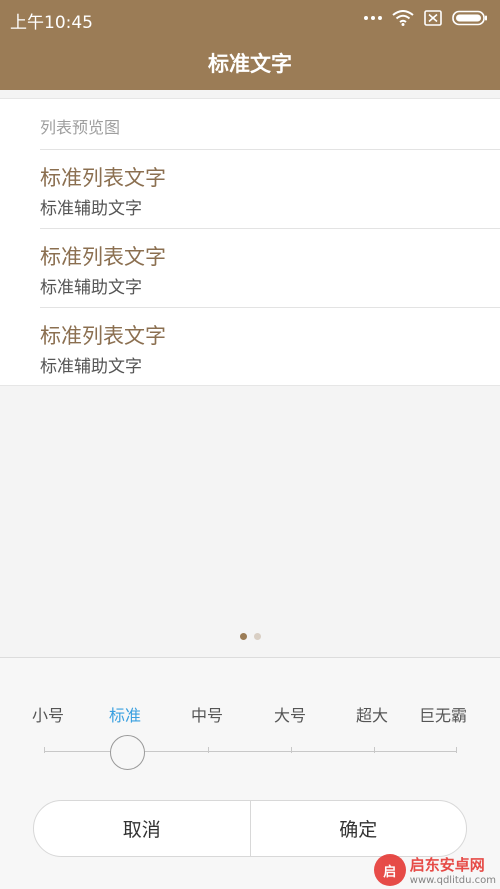 The image size is (500, 889). Describe the element at coordinates (372, 714) in the screenshot. I see `size-option-xlarge: 超大` at that location.